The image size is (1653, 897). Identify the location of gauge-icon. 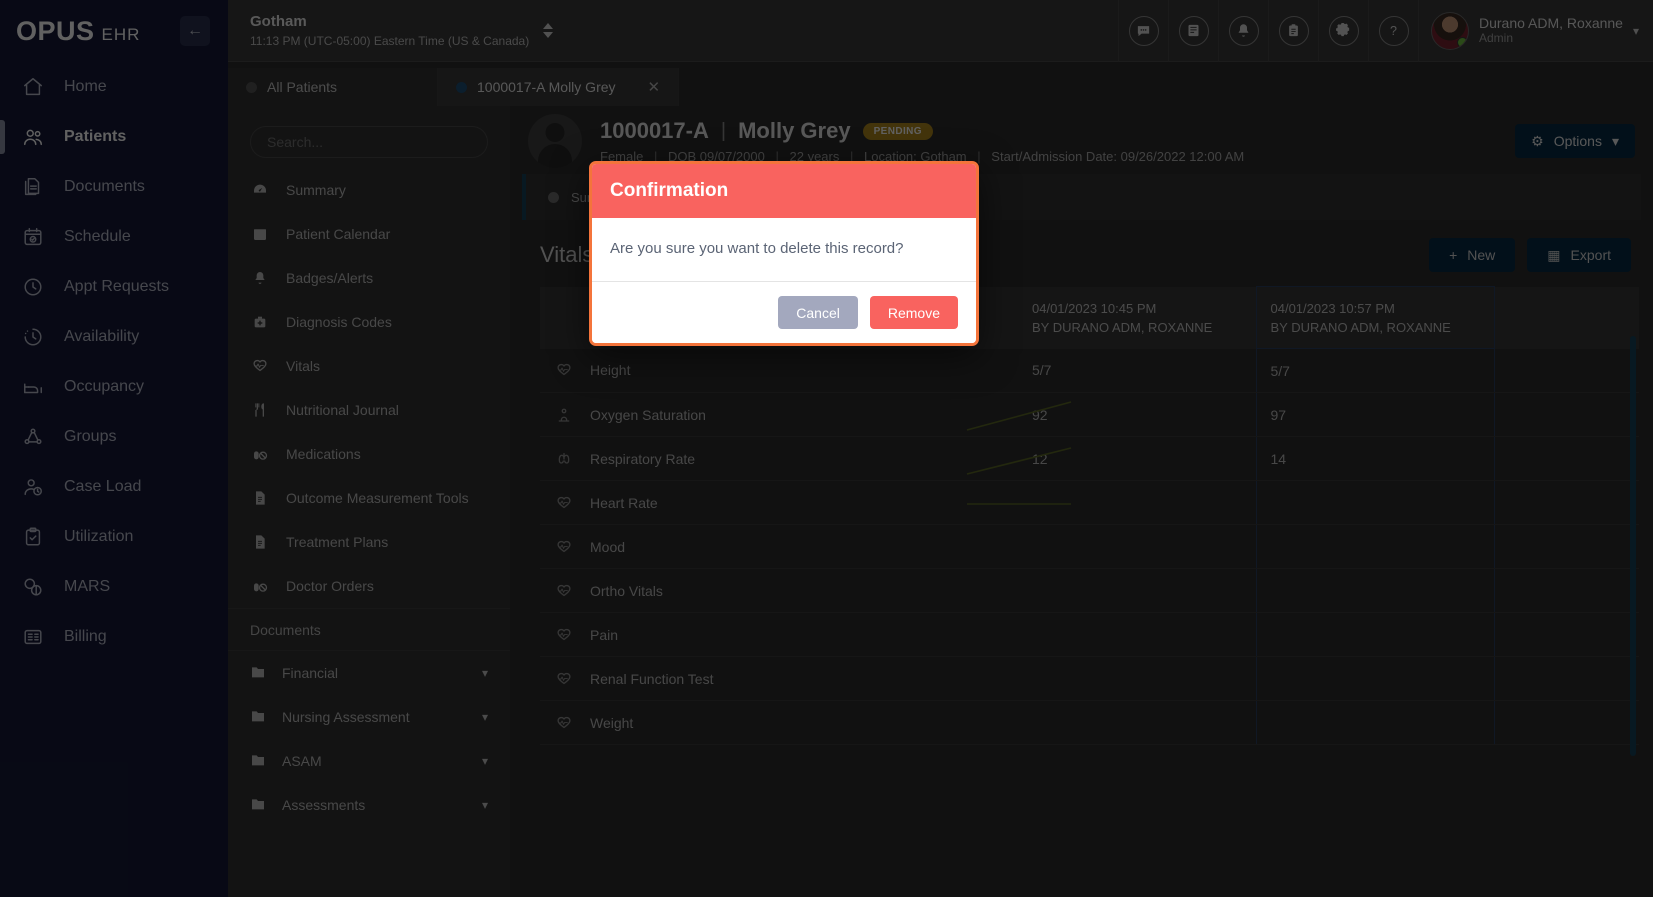
(260, 190).